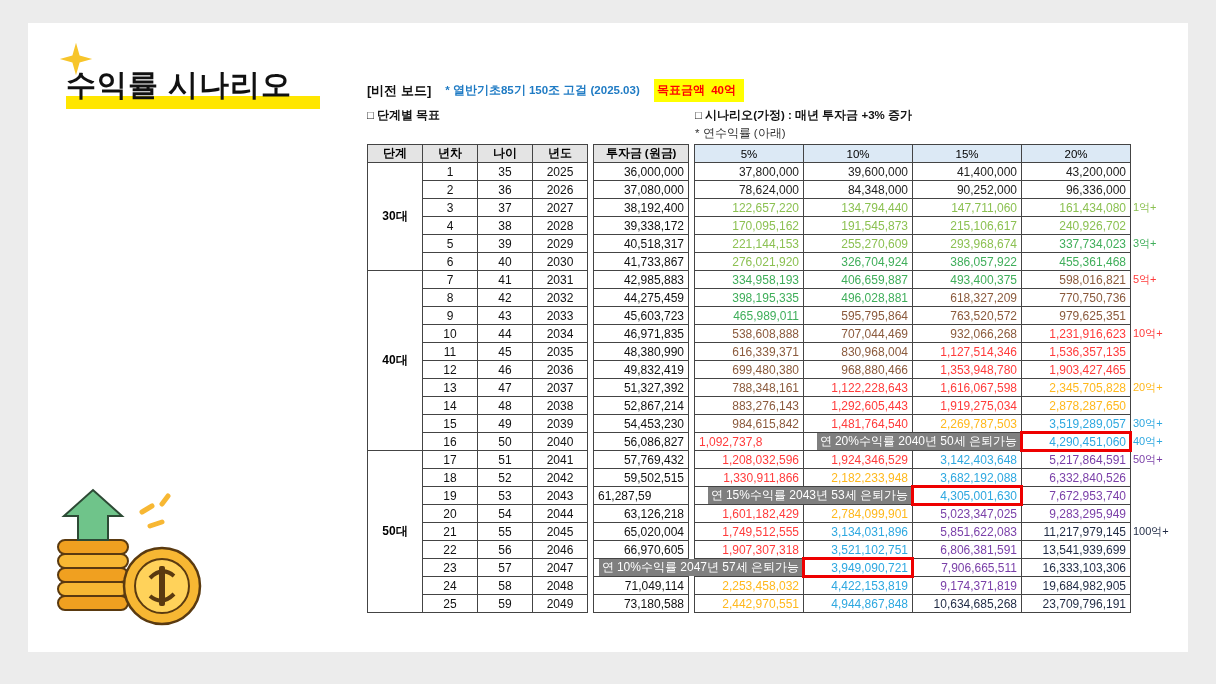 This screenshot has height=684, width=1216. I want to click on table-cell: 883,276,143, so click(749, 405).